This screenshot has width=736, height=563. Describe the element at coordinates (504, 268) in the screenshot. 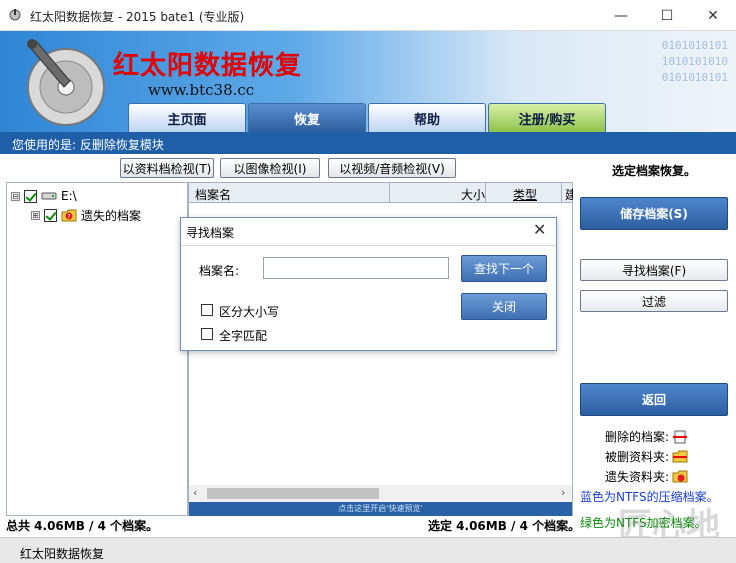

I see `find-next-button: 查找下一个` at that location.